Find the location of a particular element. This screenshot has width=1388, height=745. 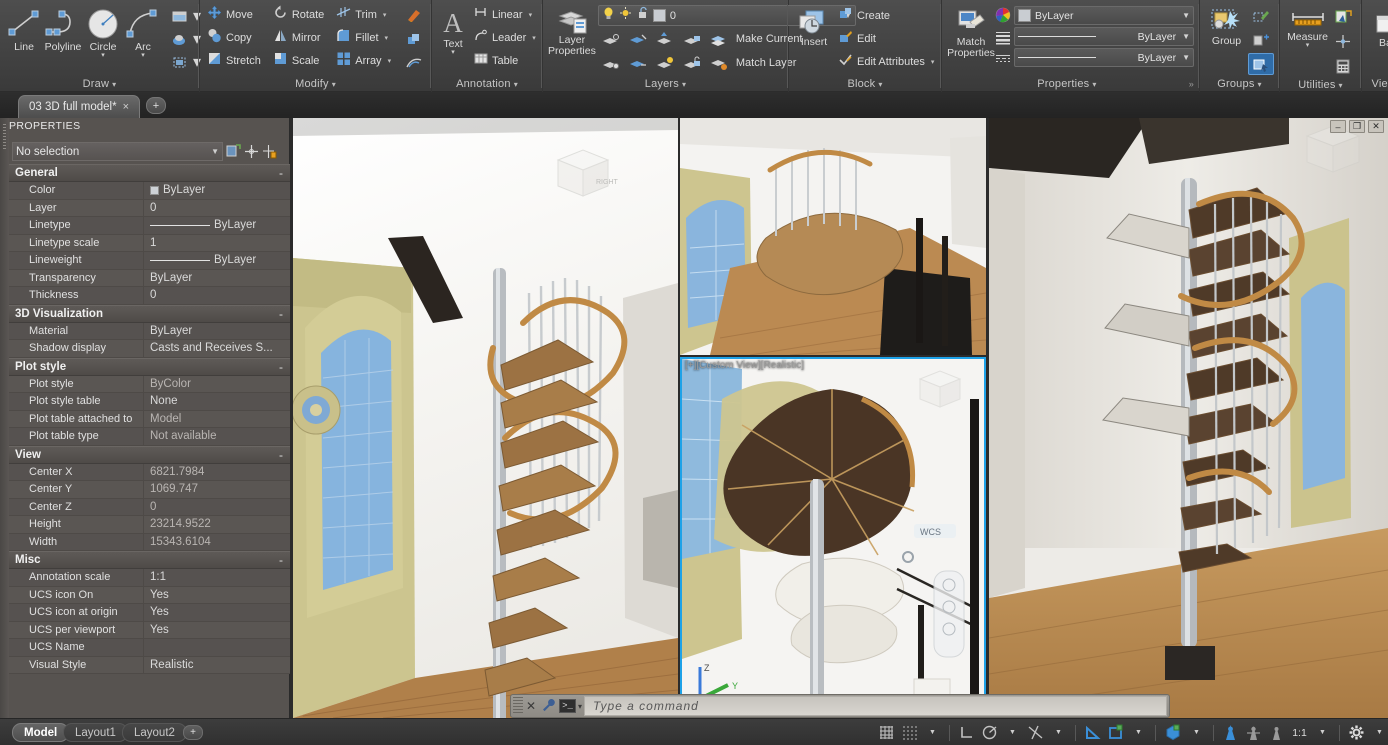

quick-select-icon is located at coordinates (1343, 16).